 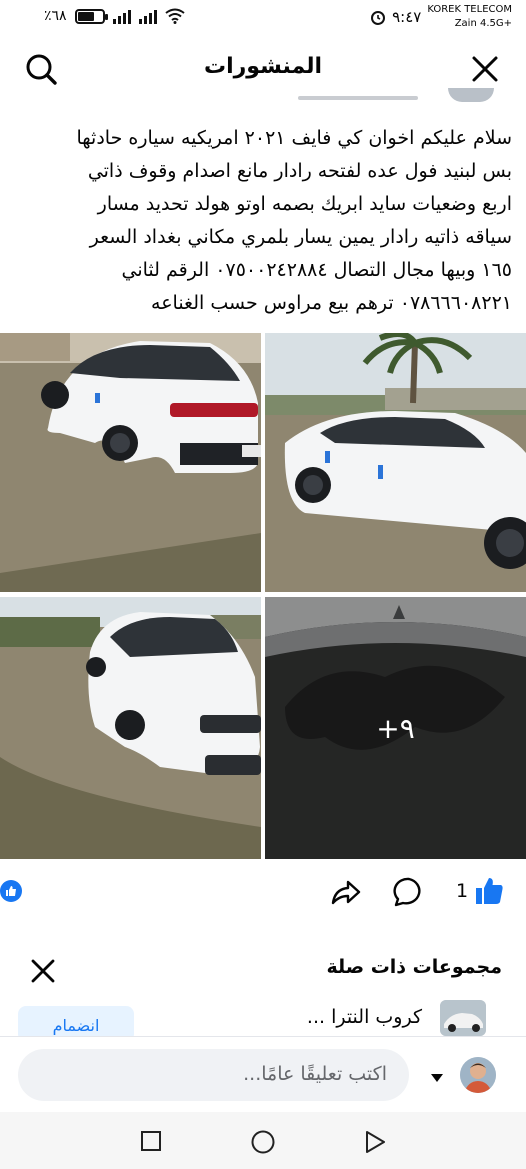 I want to click on car-rear-photo, so click(x=130, y=462).